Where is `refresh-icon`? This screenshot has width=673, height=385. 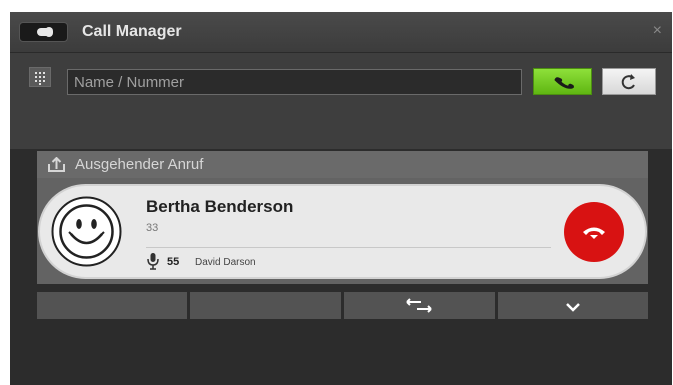
refresh-icon is located at coordinates (628, 82).